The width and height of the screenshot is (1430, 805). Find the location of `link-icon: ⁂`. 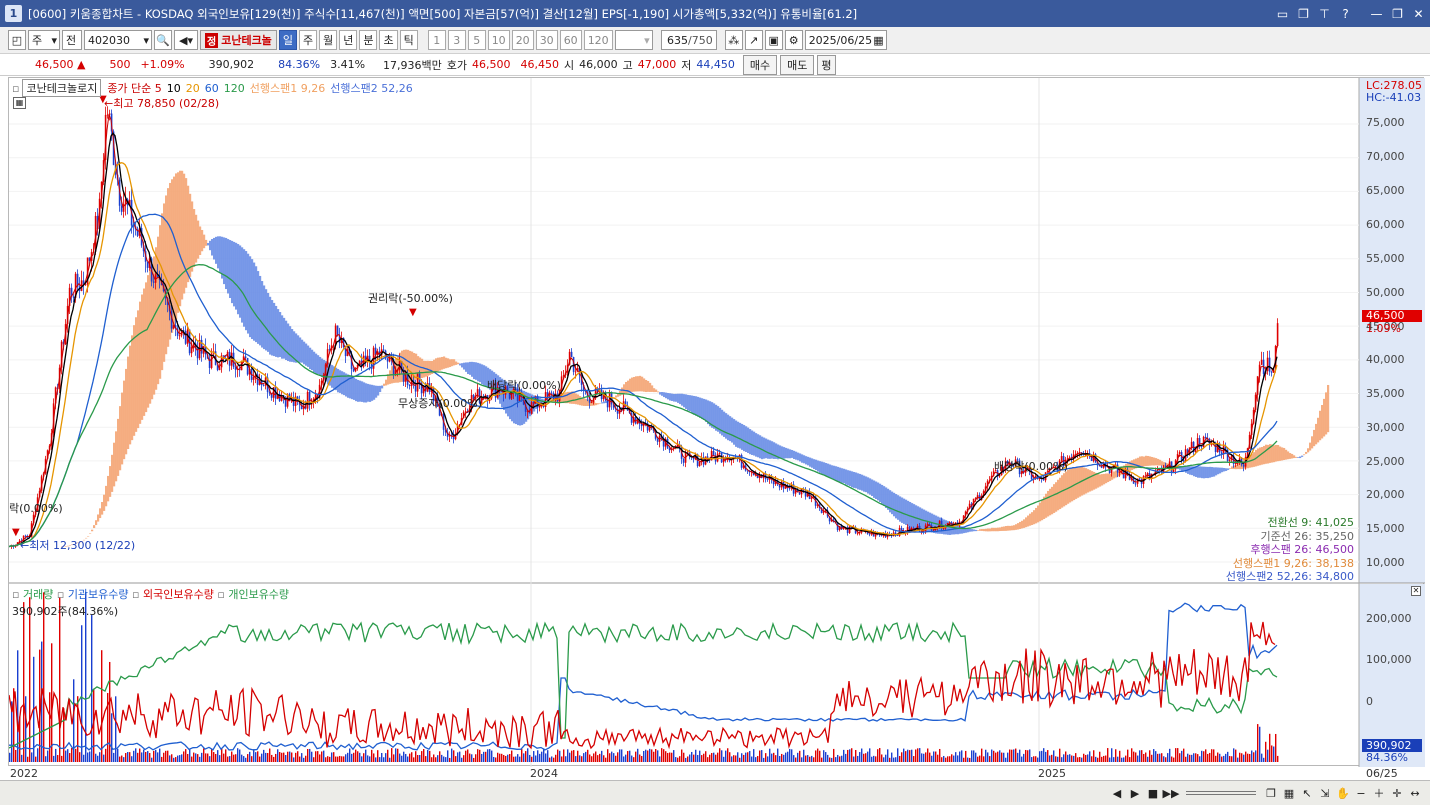

link-icon: ⁂ is located at coordinates (733, 40).